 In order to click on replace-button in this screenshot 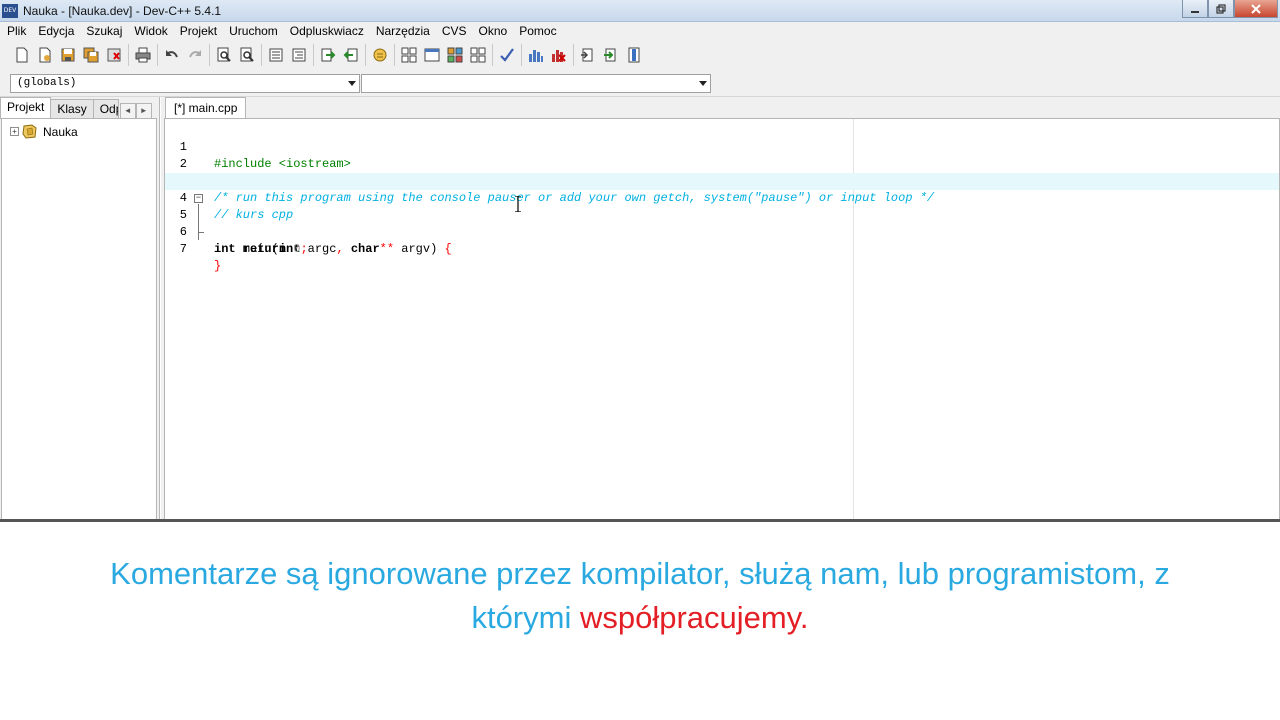, I will do `click(247, 55)`.